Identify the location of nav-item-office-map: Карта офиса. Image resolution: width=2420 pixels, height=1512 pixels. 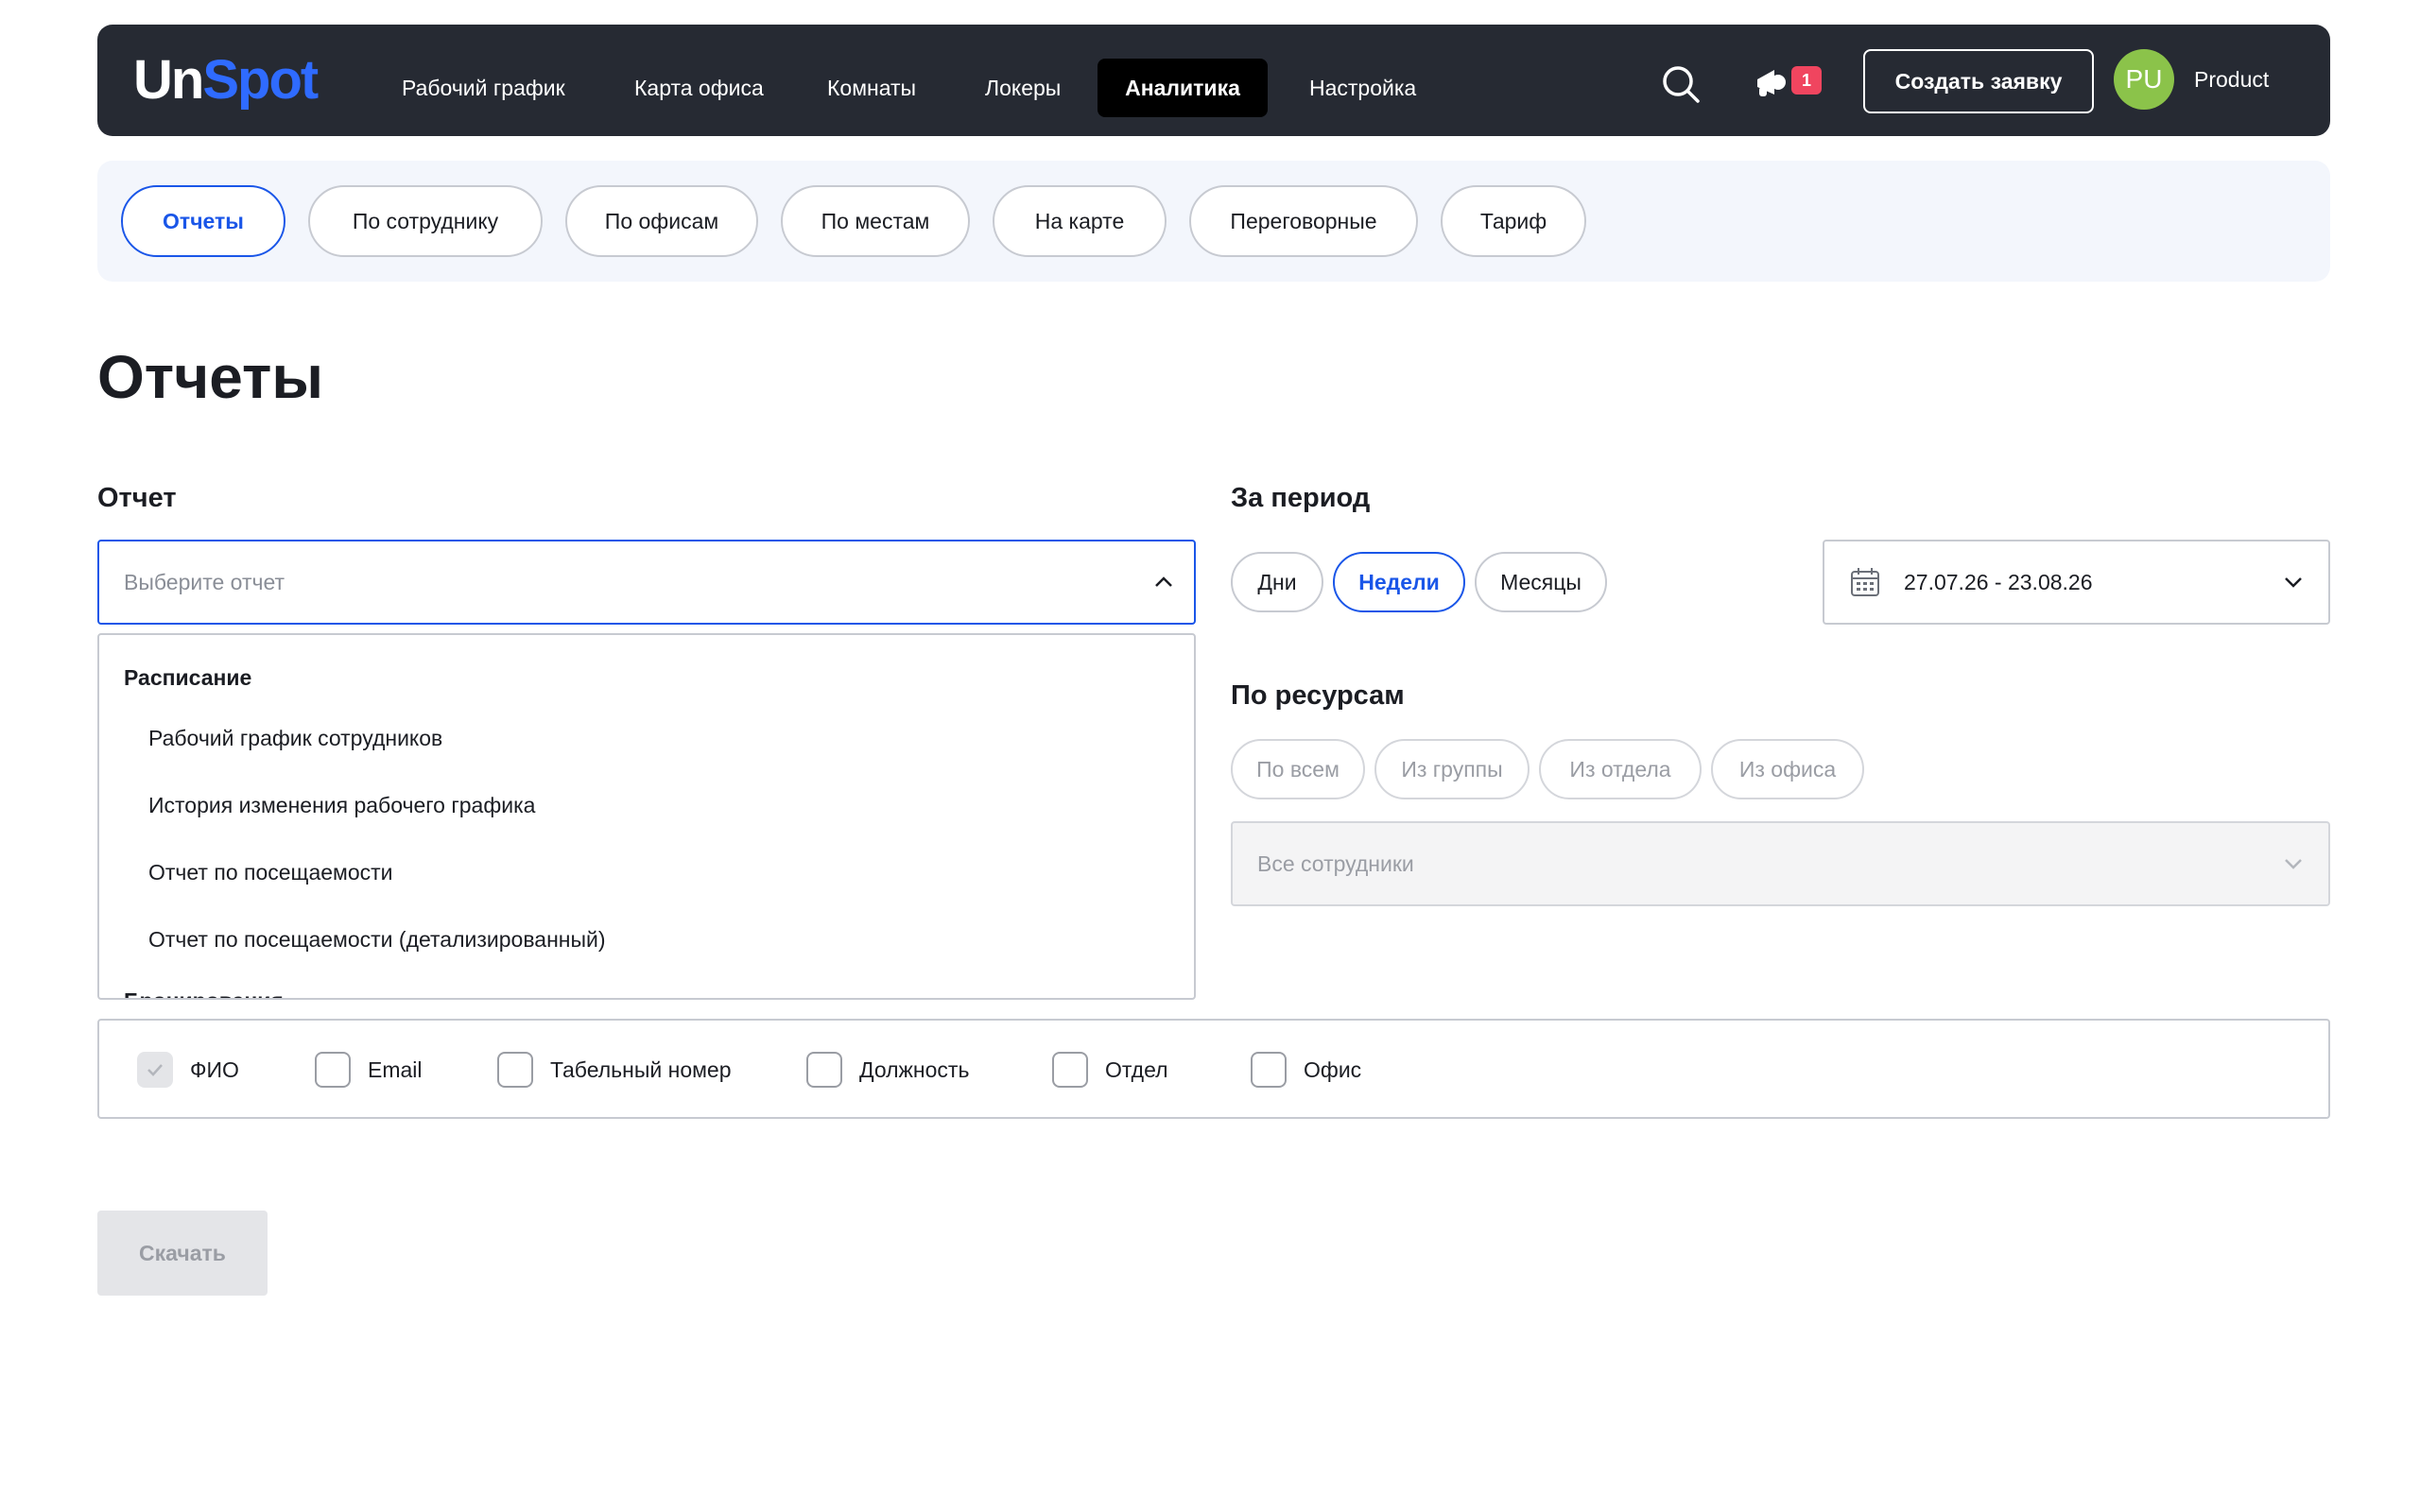
(699, 88).